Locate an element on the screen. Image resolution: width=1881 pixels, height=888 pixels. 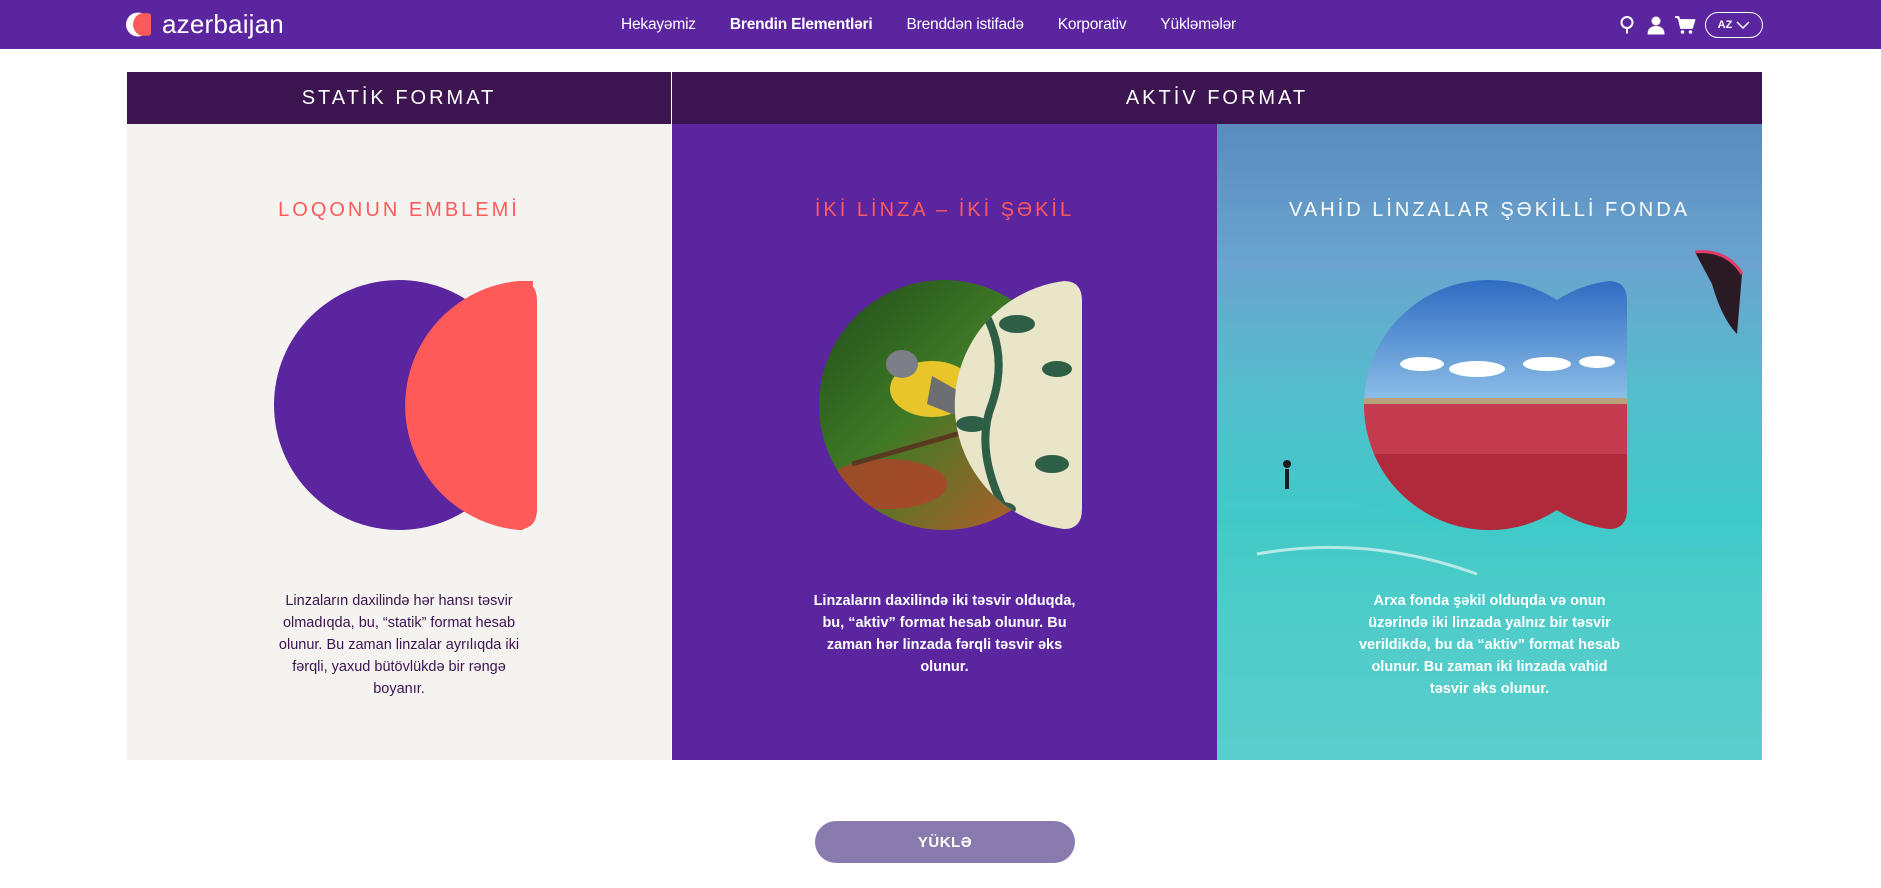
panel-title: VAHİD LİNZALAR ŞƏKİLLİ FONDA is located at coordinates (1489, 210).